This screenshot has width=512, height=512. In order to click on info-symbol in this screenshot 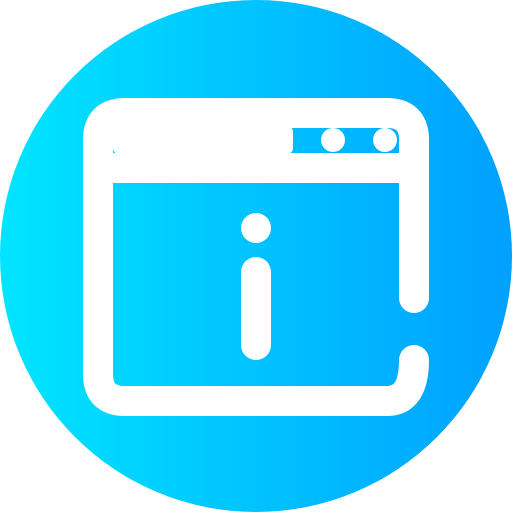, I will do `click(256, 286)`.